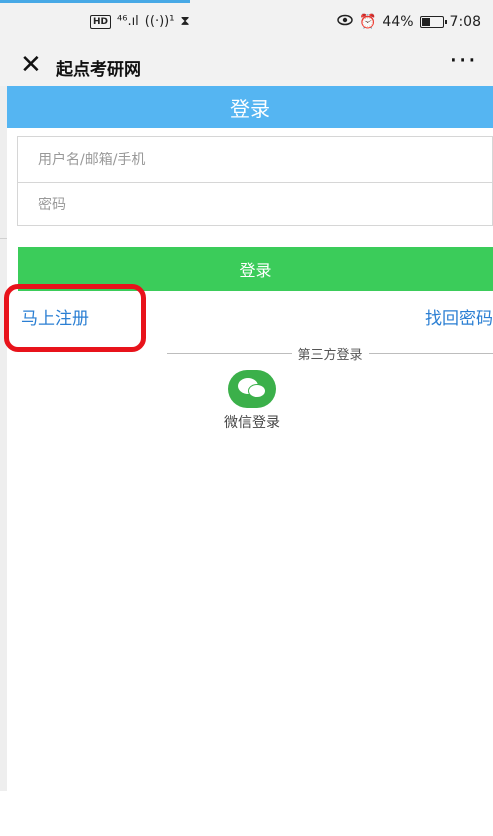 The image size is (493, 836). I want to click on wechat-icon, so click(252, 389).